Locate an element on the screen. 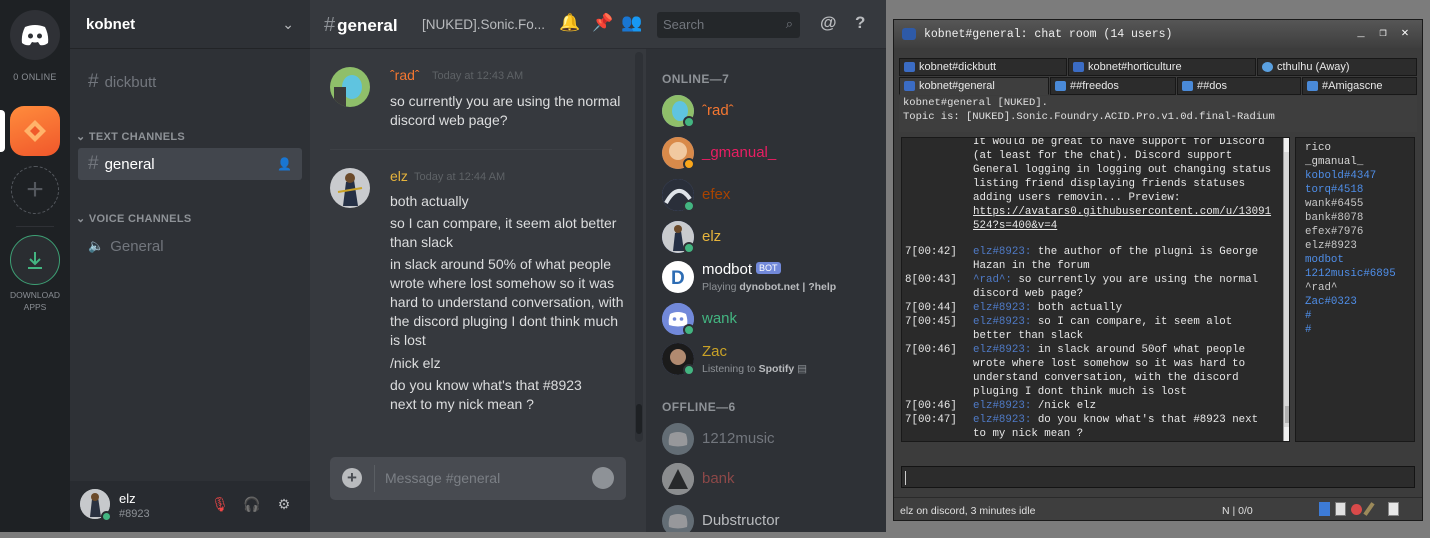 This screenshot has width=1430, height=538. activity-prefix: Playing is located at coordinates (721, 287).